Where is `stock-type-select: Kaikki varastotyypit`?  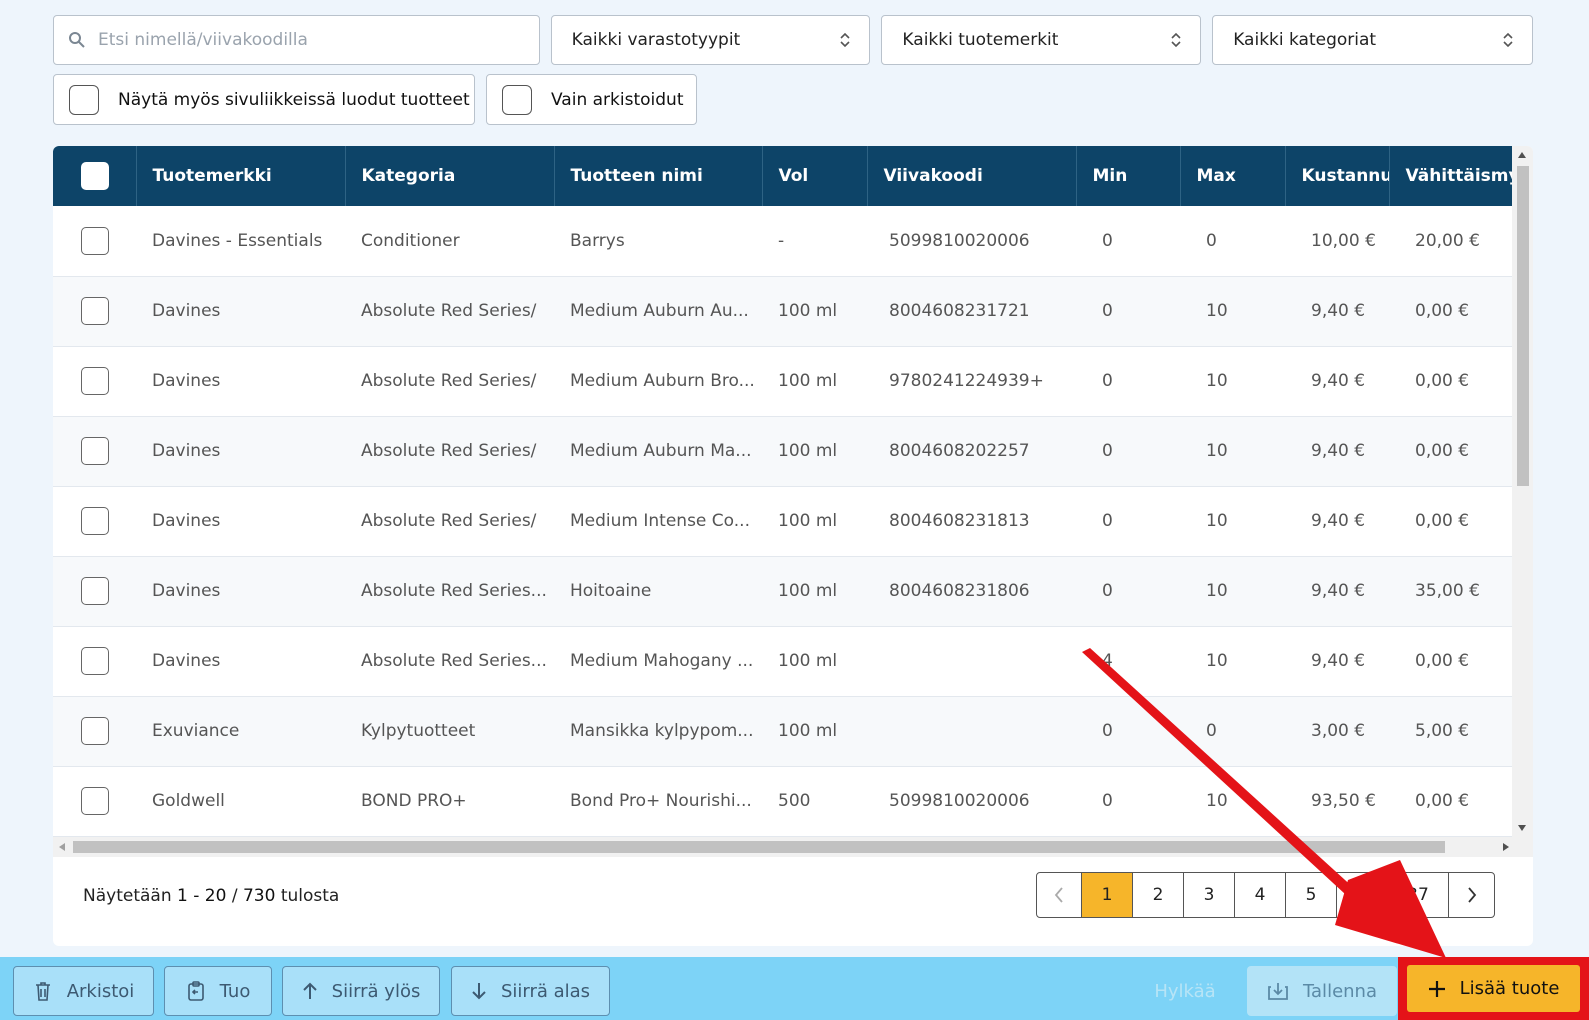
stock-type-select: Kaikki varastotyypit is located at coordinates (710, 40).